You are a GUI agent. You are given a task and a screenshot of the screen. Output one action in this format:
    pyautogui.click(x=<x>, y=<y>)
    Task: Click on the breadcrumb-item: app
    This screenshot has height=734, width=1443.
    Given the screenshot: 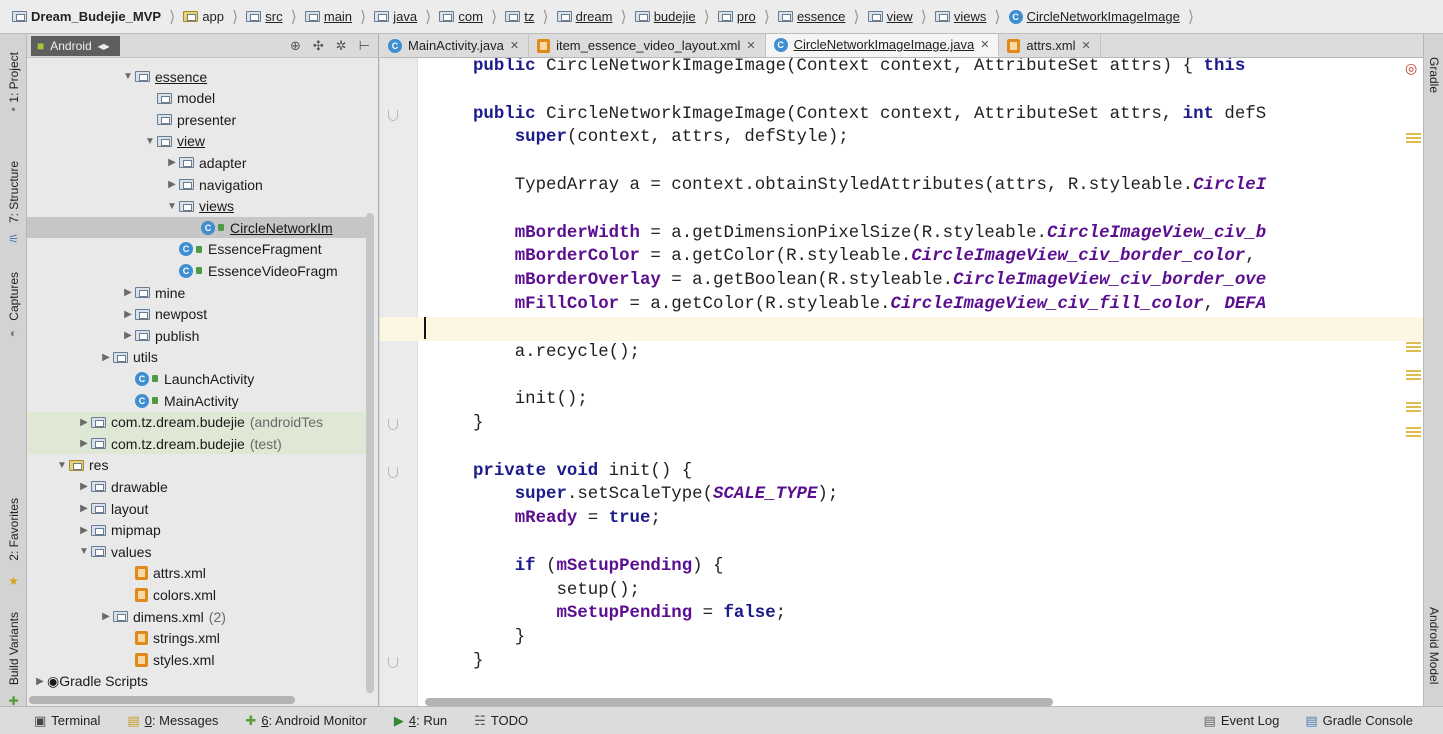 What is the action you would take?
    pyautogui.click(x=203, y=16)
    